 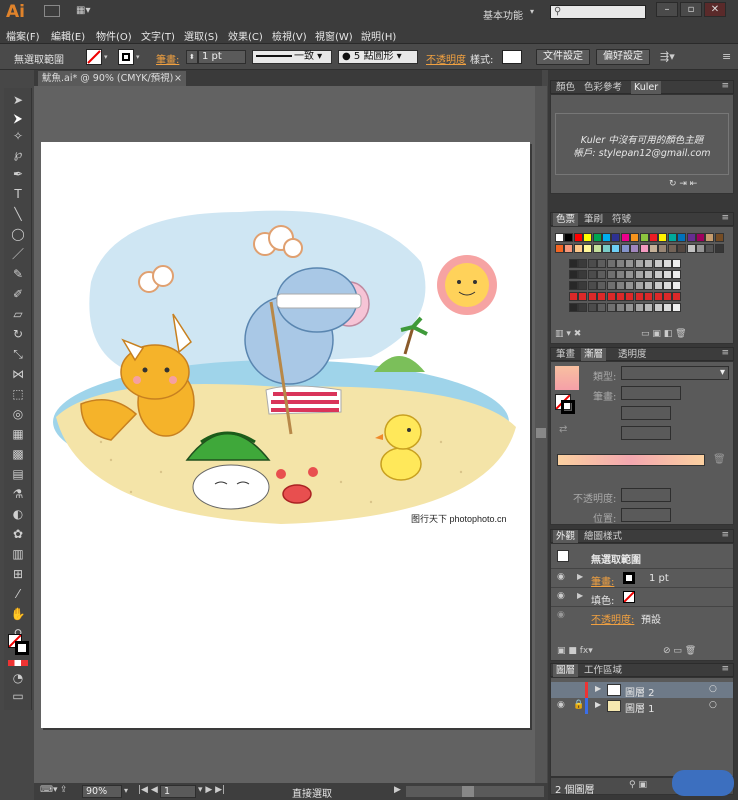 What do you see at coordinates (631, 460) in the screenshot?
I see `gradient-slider` at bounding box center [631, 460].